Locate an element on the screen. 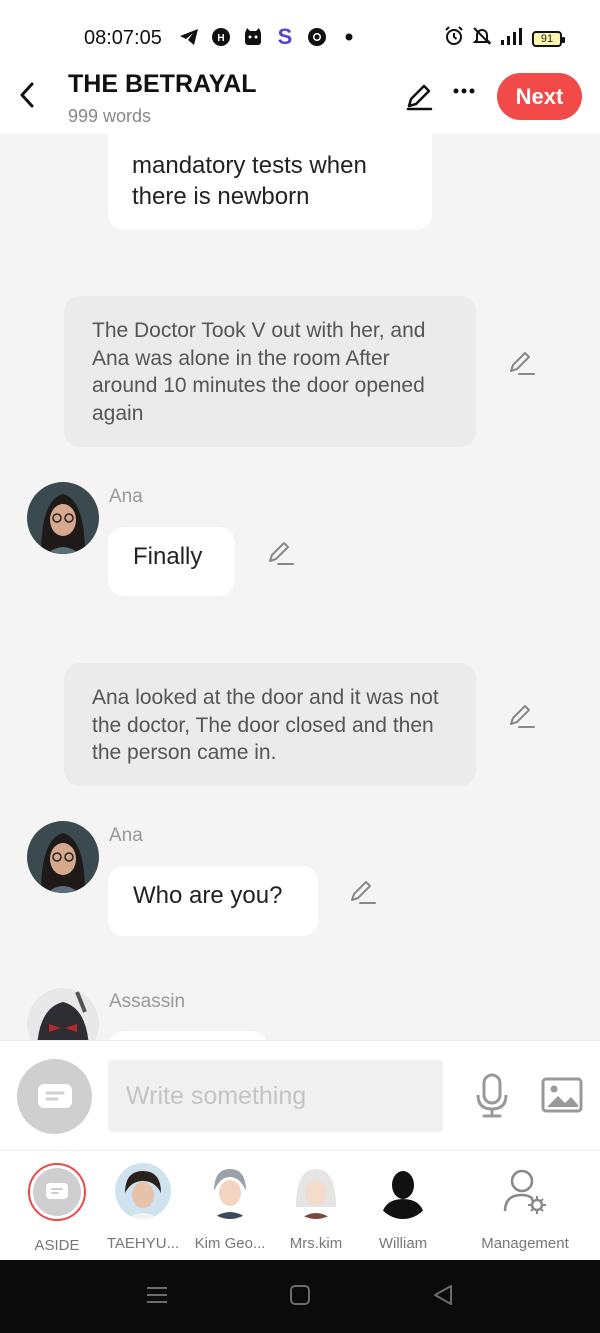 This screenshot has height=1333, width=600. character-name: Assassin is located at coordinates (147, 1001).